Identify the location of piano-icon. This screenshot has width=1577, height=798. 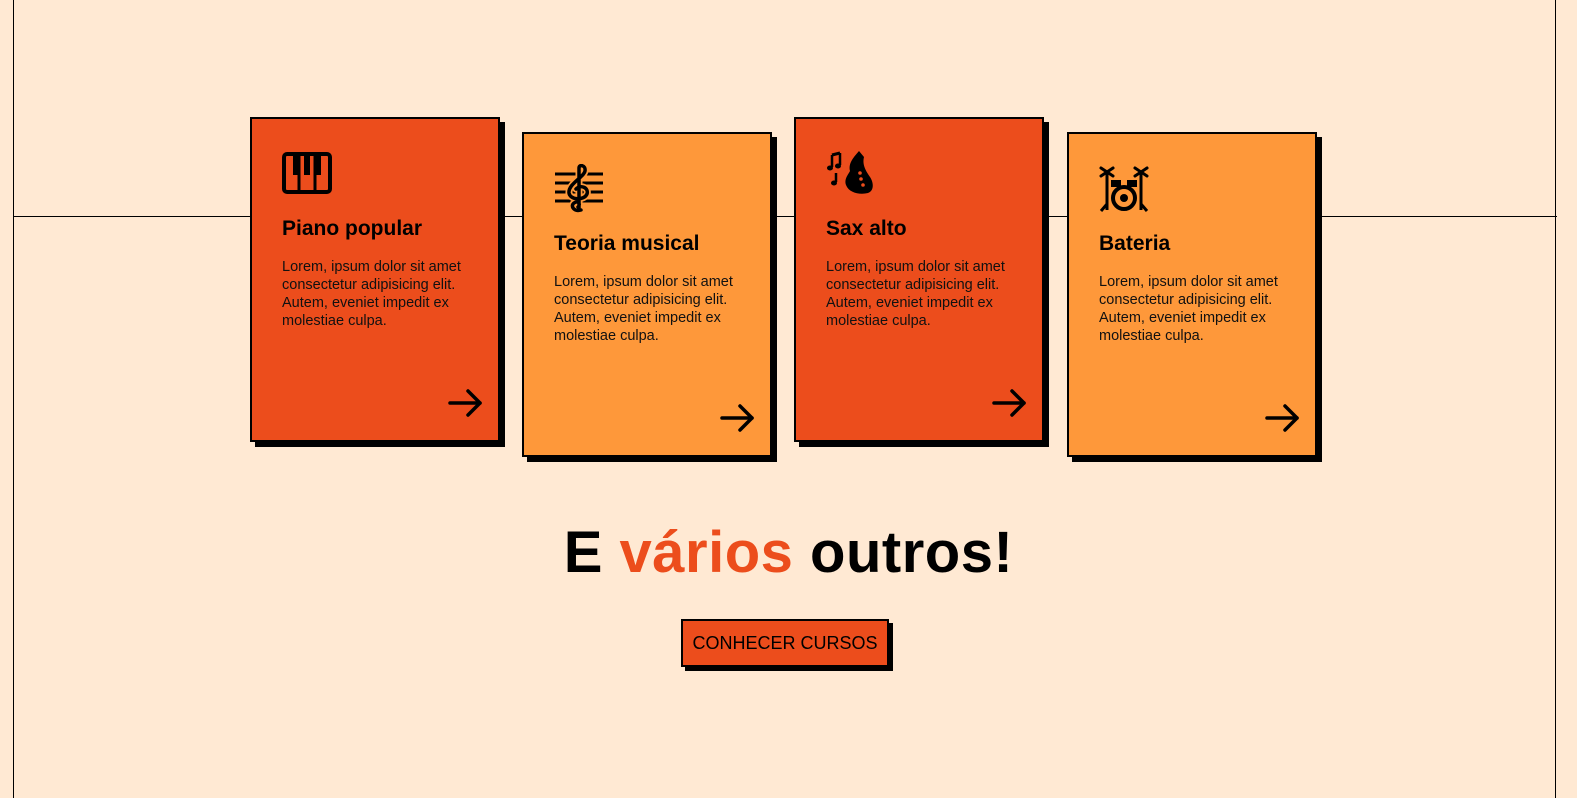
(307, 173).